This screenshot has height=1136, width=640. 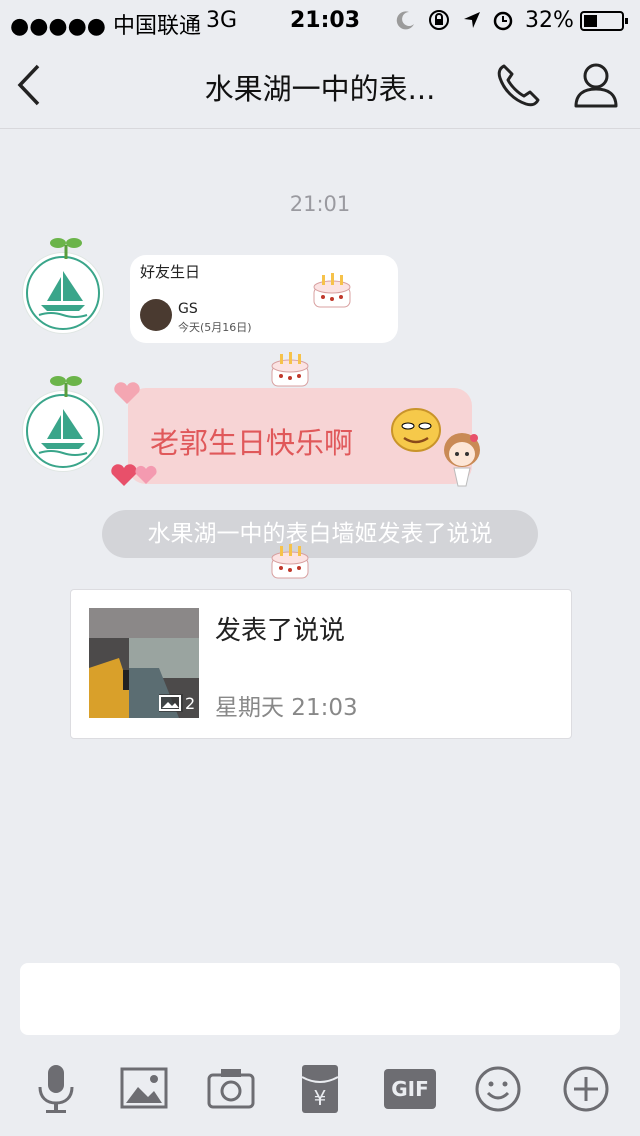 What do you see at coordinates (472, 20) in the screenshot?
I see `location-icon` at bounding box center [472, 20].